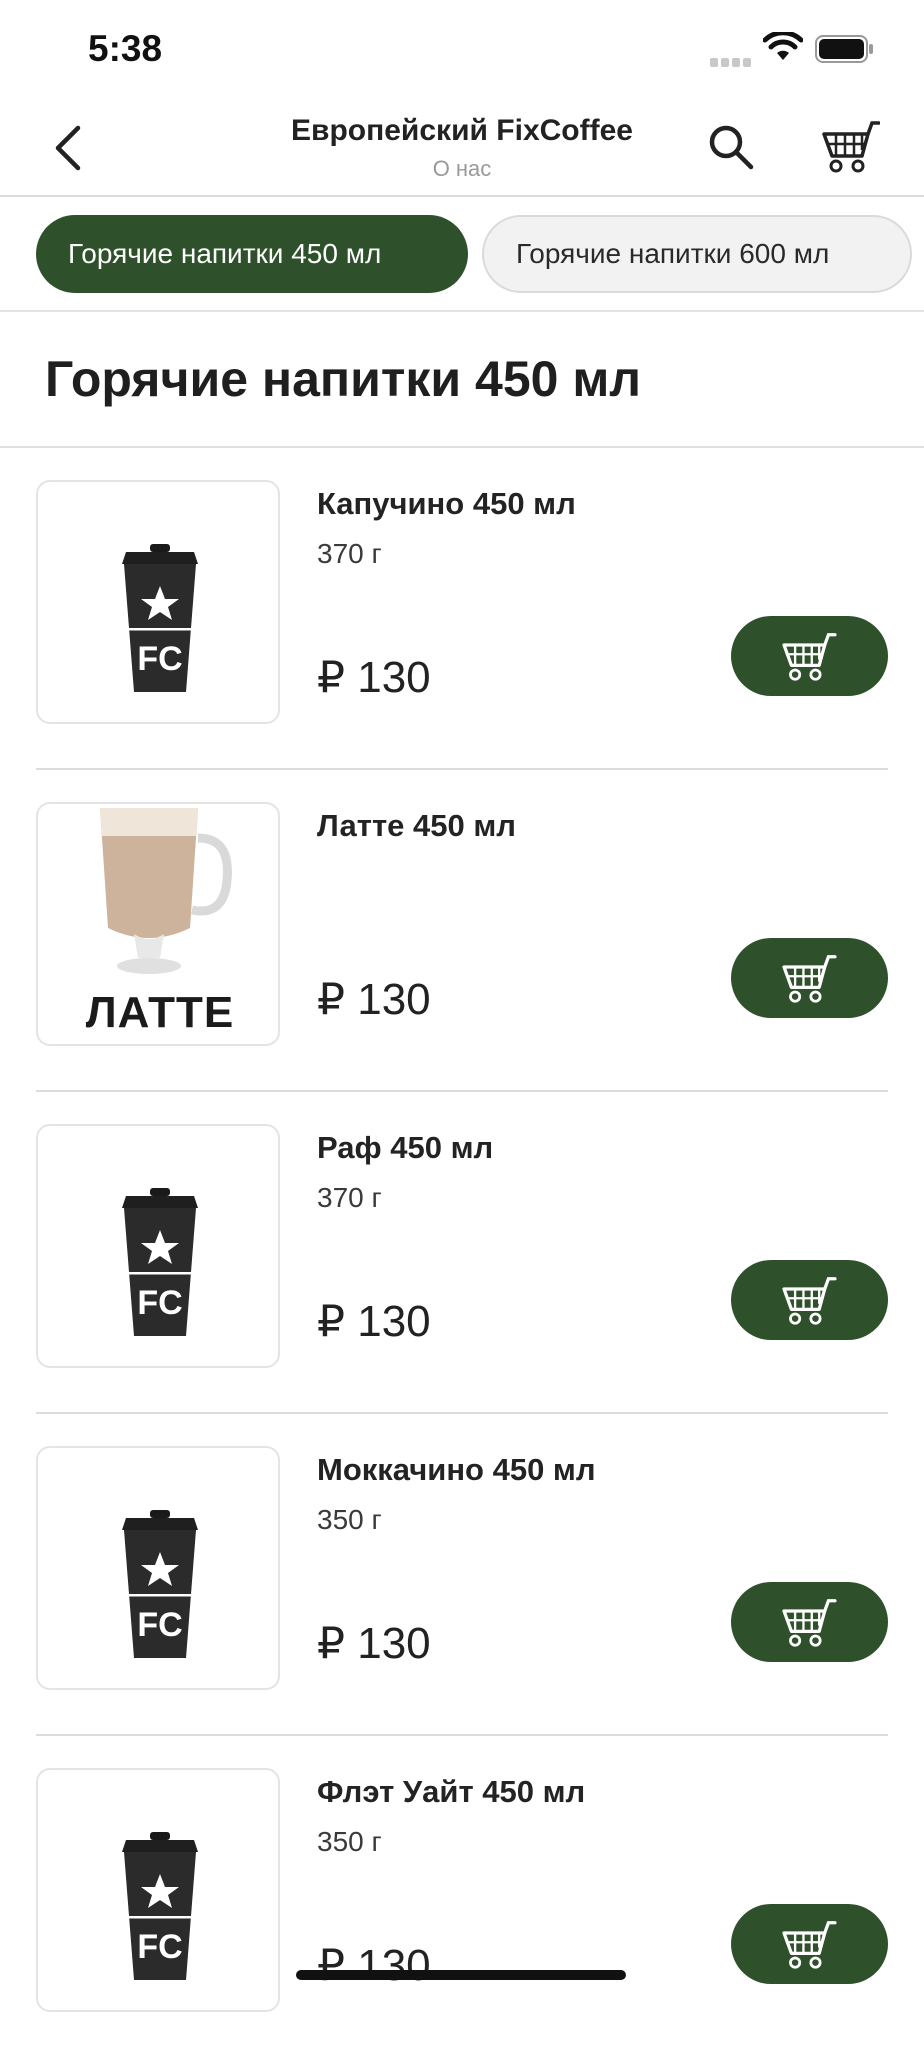  Describe the element at coordinates (462, 130) in the screenshot. I see `page-title: Европейский FixCoffee` at that location.